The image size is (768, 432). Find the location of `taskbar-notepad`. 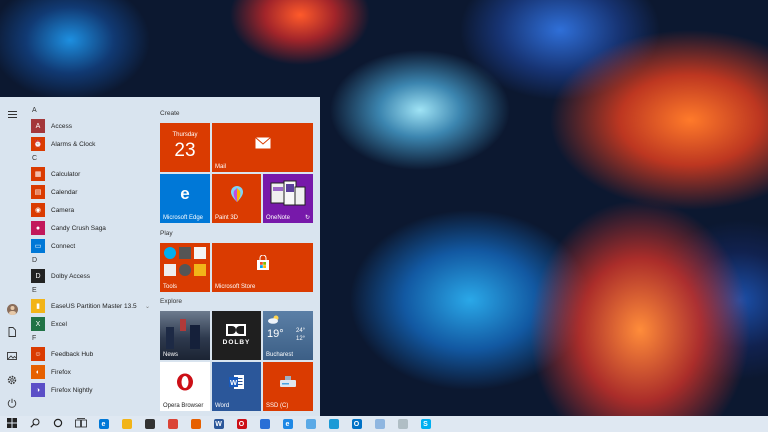

taskbar-notepad is located at coordinates (310, 424).